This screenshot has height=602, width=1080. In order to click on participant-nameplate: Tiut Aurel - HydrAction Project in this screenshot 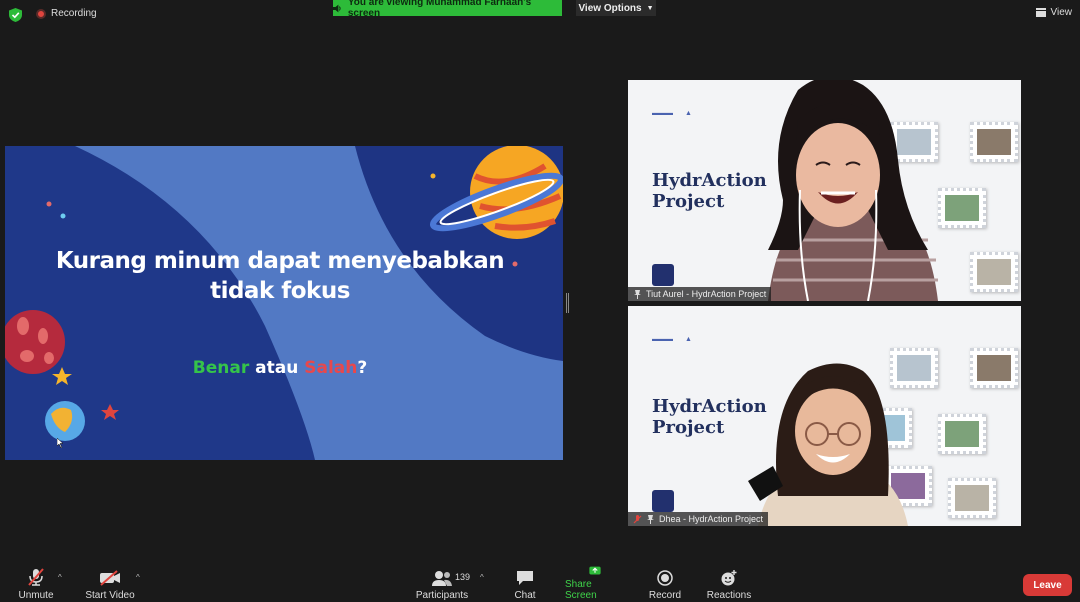, I will do `click(700, 294)`.